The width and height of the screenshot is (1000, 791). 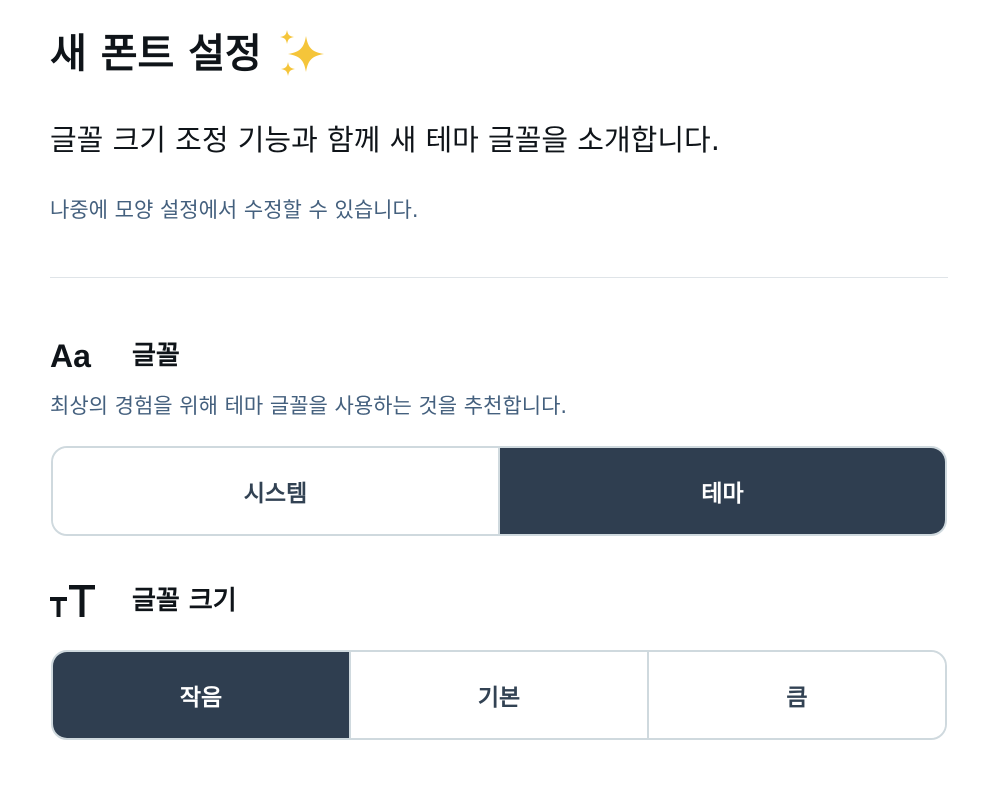 I want to click on font-option-system: 시스템, so click(x=275, y=491).